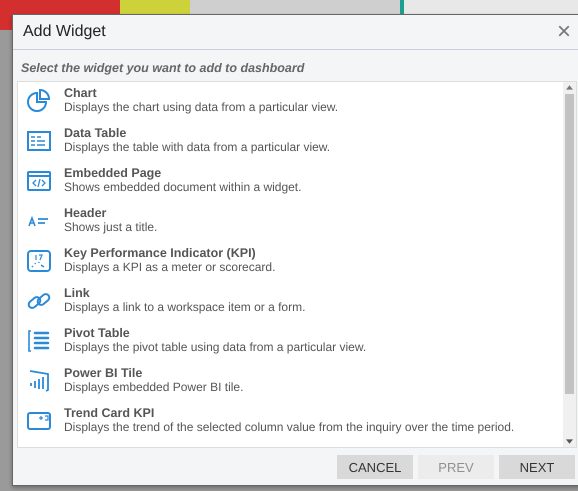 The height and width of the screenshot is (491, 578). What do you see at coordinates (97, 333) in the screenshot?
I see `widget-name: Pivot Table` at bounding box center [97, 333].